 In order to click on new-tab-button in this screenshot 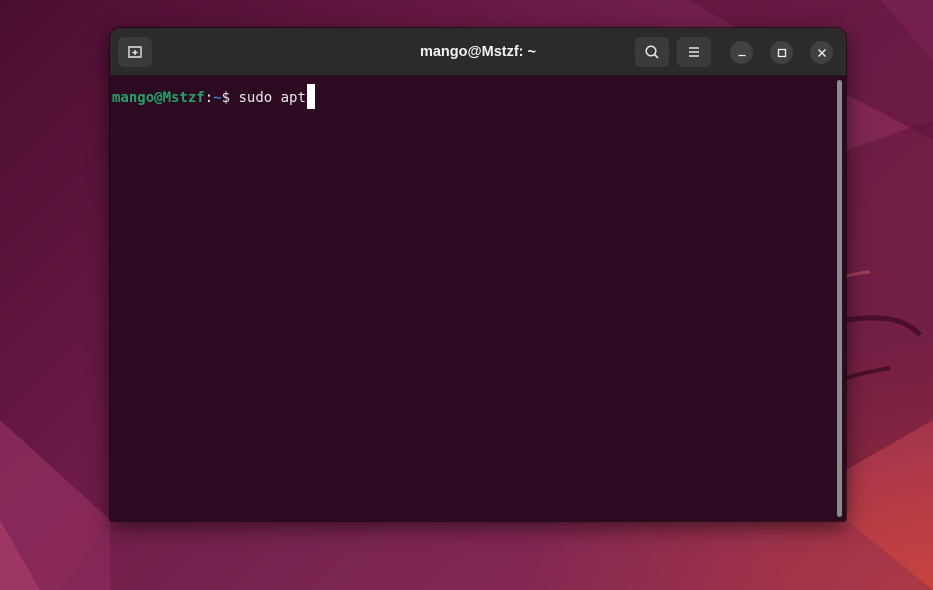, I will do `click(135, 52)`.